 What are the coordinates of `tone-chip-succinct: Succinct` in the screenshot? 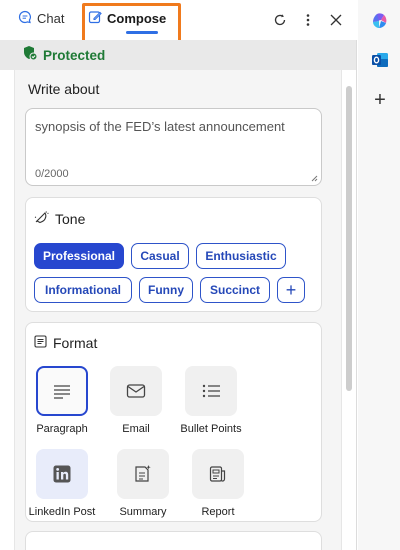 It's located at (235, 290).